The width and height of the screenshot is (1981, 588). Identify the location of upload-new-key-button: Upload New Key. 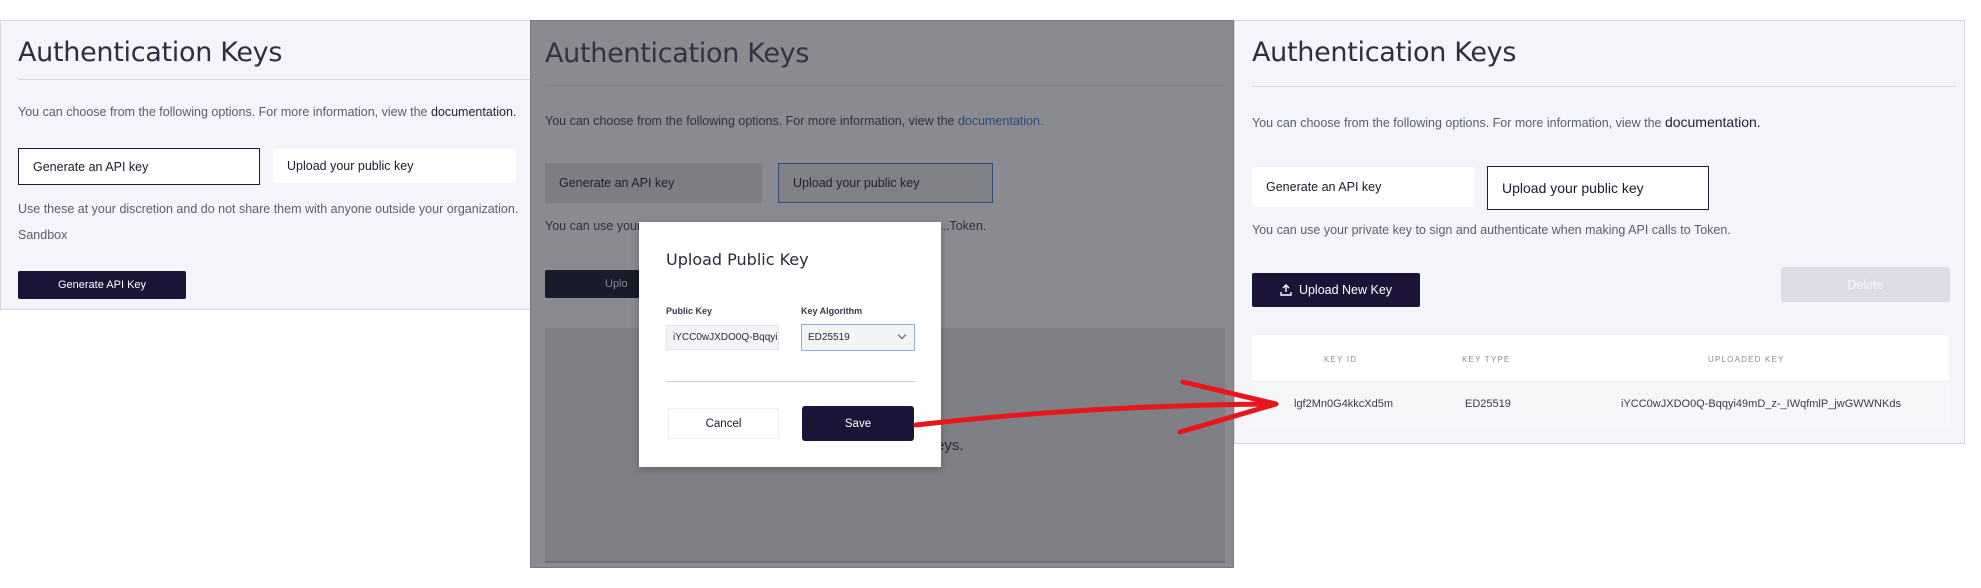
(1336, 290).